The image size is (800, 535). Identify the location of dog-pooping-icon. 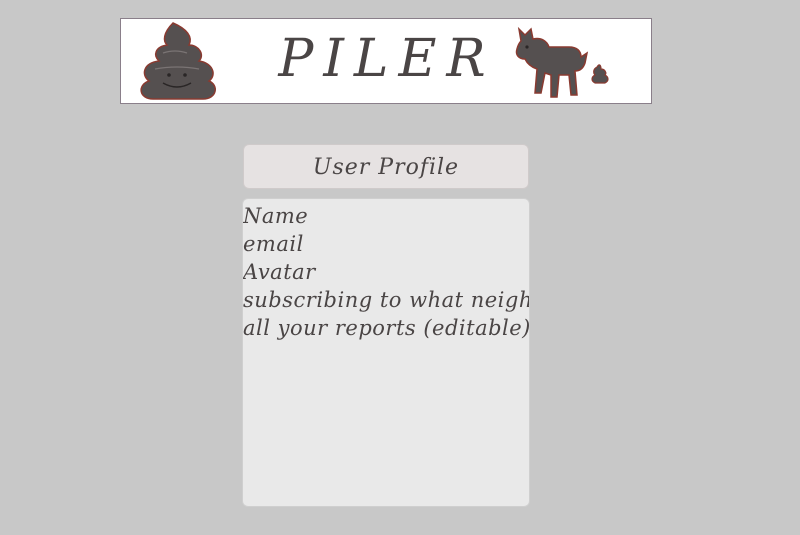
(562, 62).